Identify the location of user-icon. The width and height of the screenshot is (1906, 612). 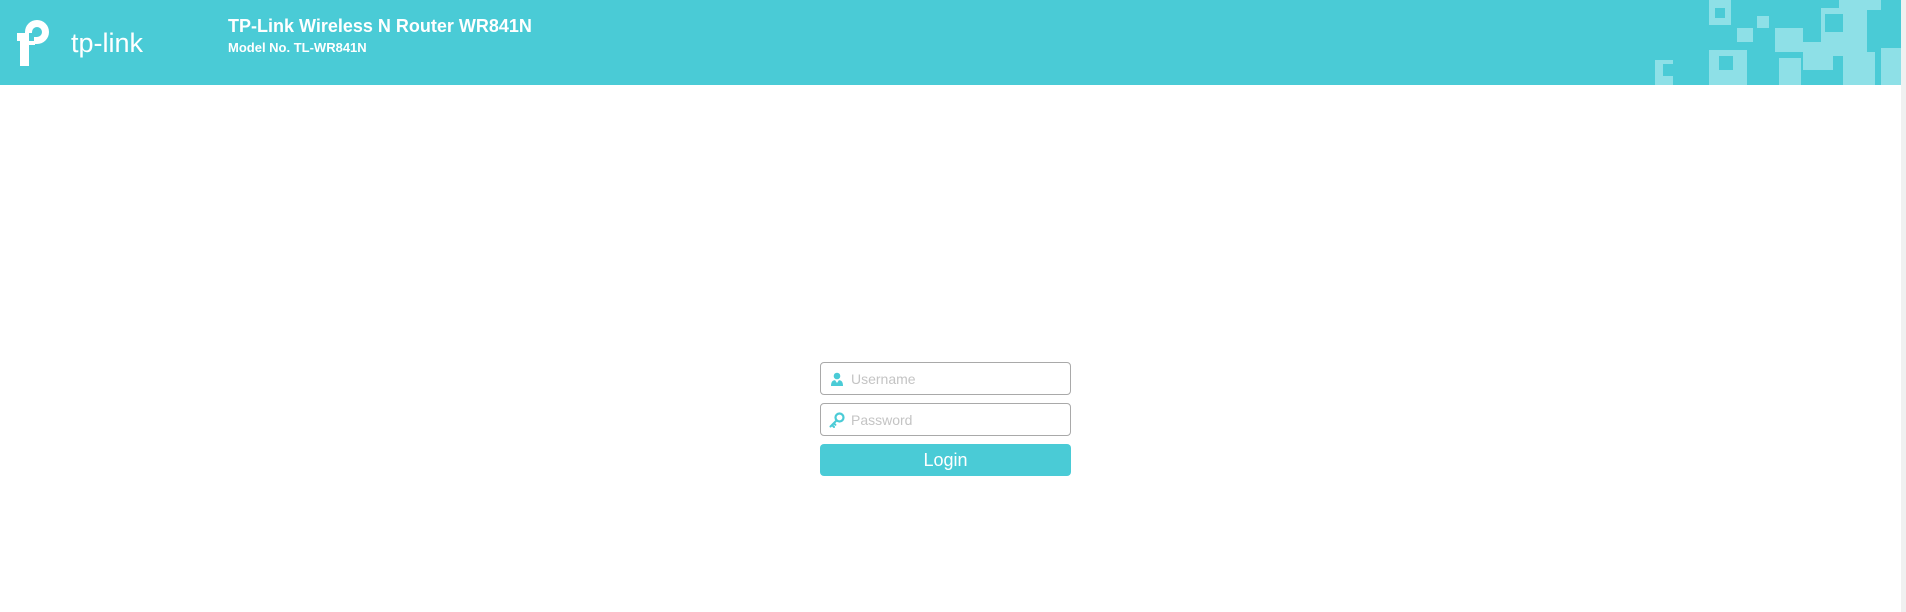
(837, 379).